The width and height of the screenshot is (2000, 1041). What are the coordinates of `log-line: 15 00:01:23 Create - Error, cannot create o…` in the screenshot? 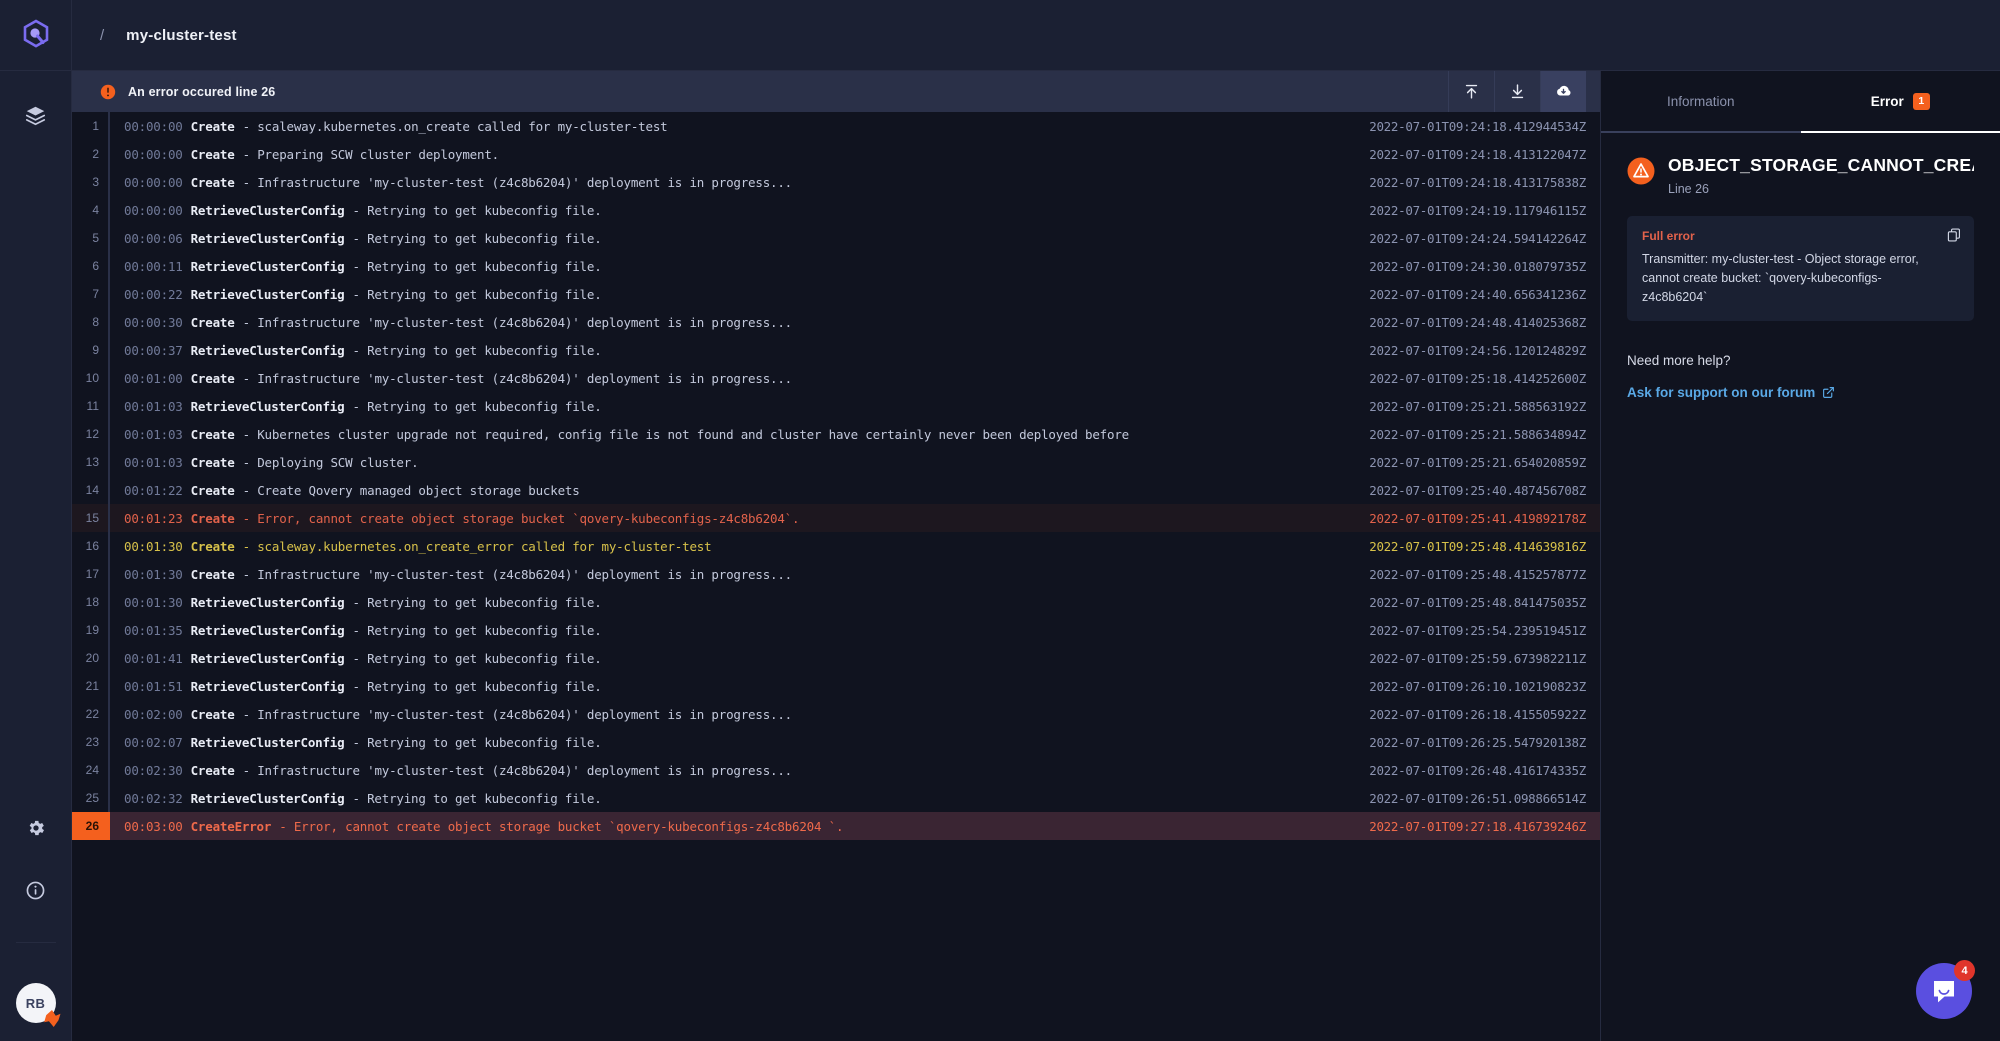 It's located at (836, 518).